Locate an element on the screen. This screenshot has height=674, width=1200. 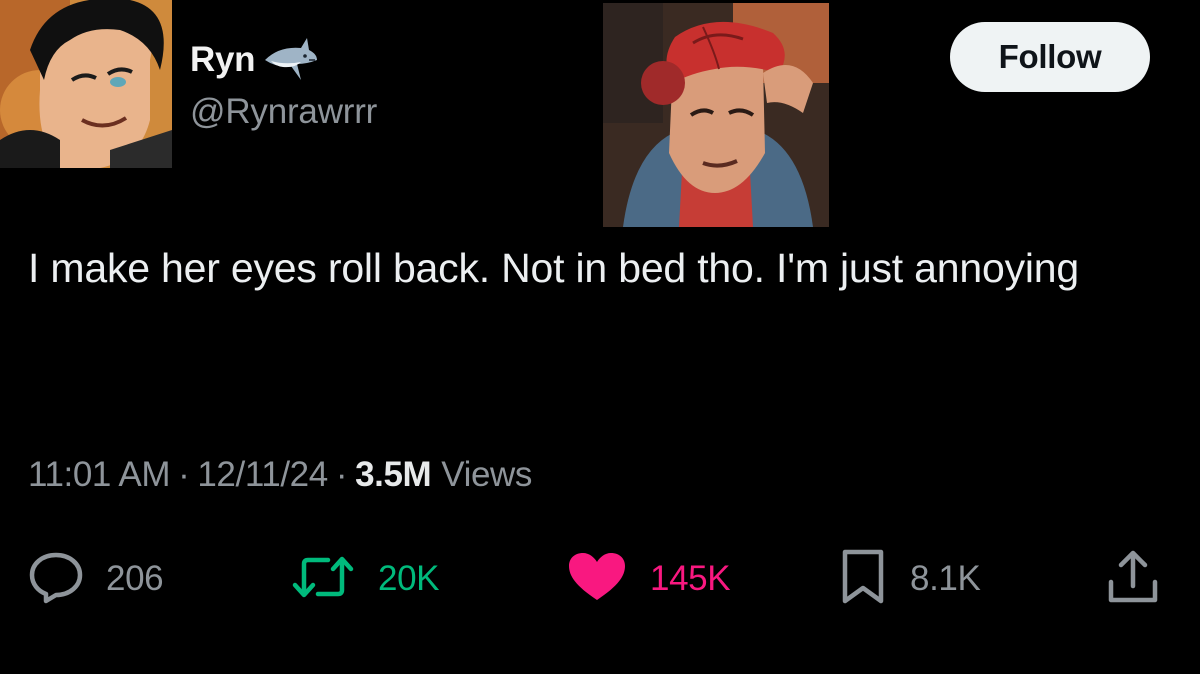
follow-button: Follow is located at coordinates (1050, 57).